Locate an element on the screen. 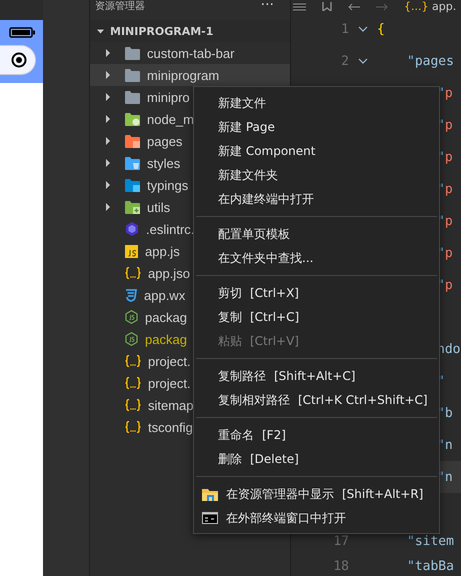 Image resolution: width=461 pixels, height=576 pixels. target-icon is located at coordinates (18, 60).